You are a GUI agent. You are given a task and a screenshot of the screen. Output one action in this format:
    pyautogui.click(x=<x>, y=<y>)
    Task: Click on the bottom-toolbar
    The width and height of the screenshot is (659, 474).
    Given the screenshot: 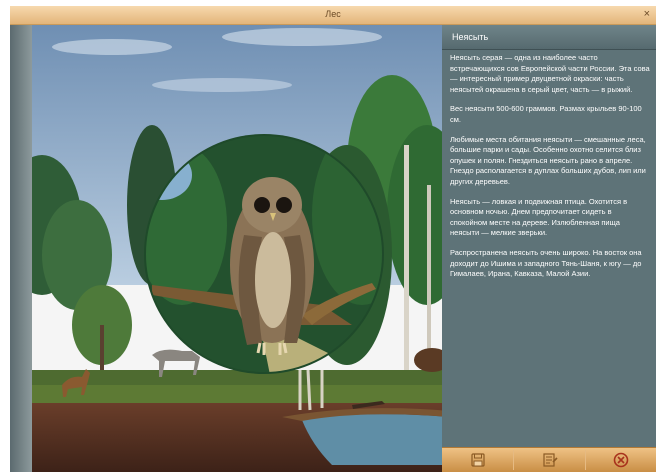 What is the action you would take?
    pyautogui.click(x=549, y=459)
    